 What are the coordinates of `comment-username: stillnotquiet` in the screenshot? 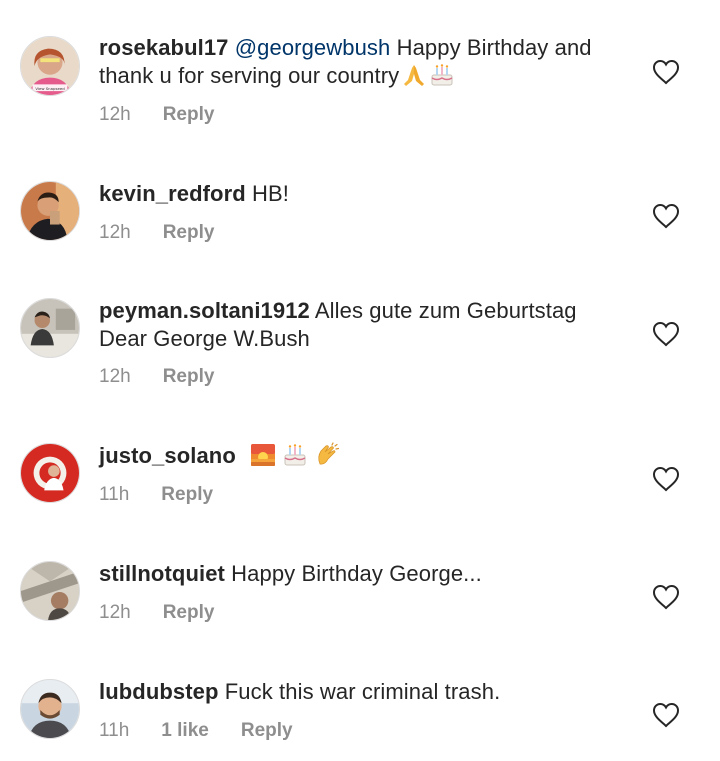 It's located at (162, 573).